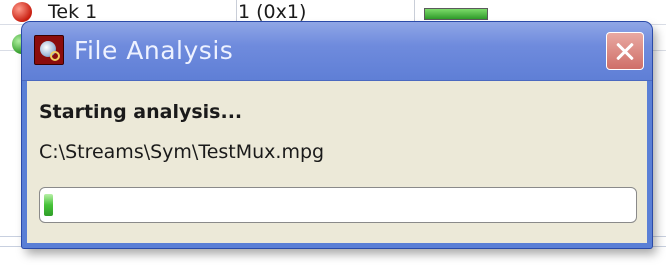 The width and height of the screenshot is (666, 265). I want to click on status-red-icon, so click(22, 12).